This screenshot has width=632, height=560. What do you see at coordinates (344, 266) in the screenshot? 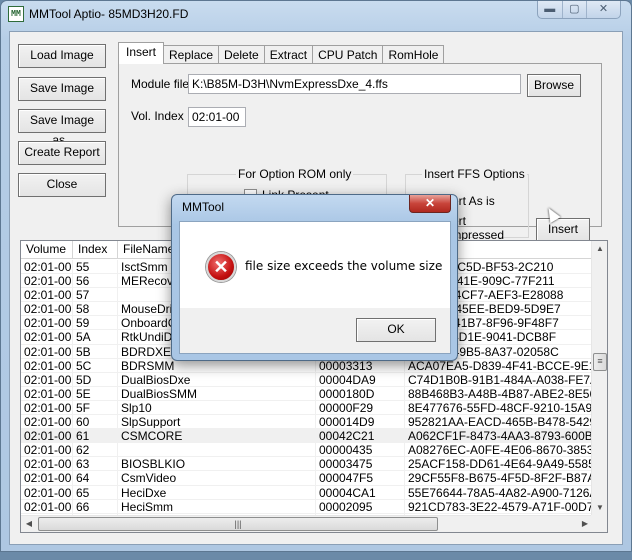
I see `dialog-message: file size exceeds the volume size` at bounding box center [344, 266].